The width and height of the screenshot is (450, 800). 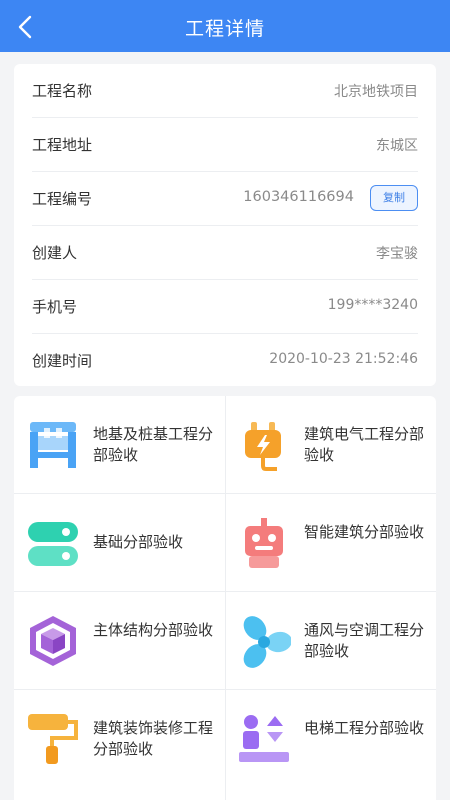 I want to click on grid-item-ventilation: 通风与空调工程分部验收, so click(x=330, y=641).